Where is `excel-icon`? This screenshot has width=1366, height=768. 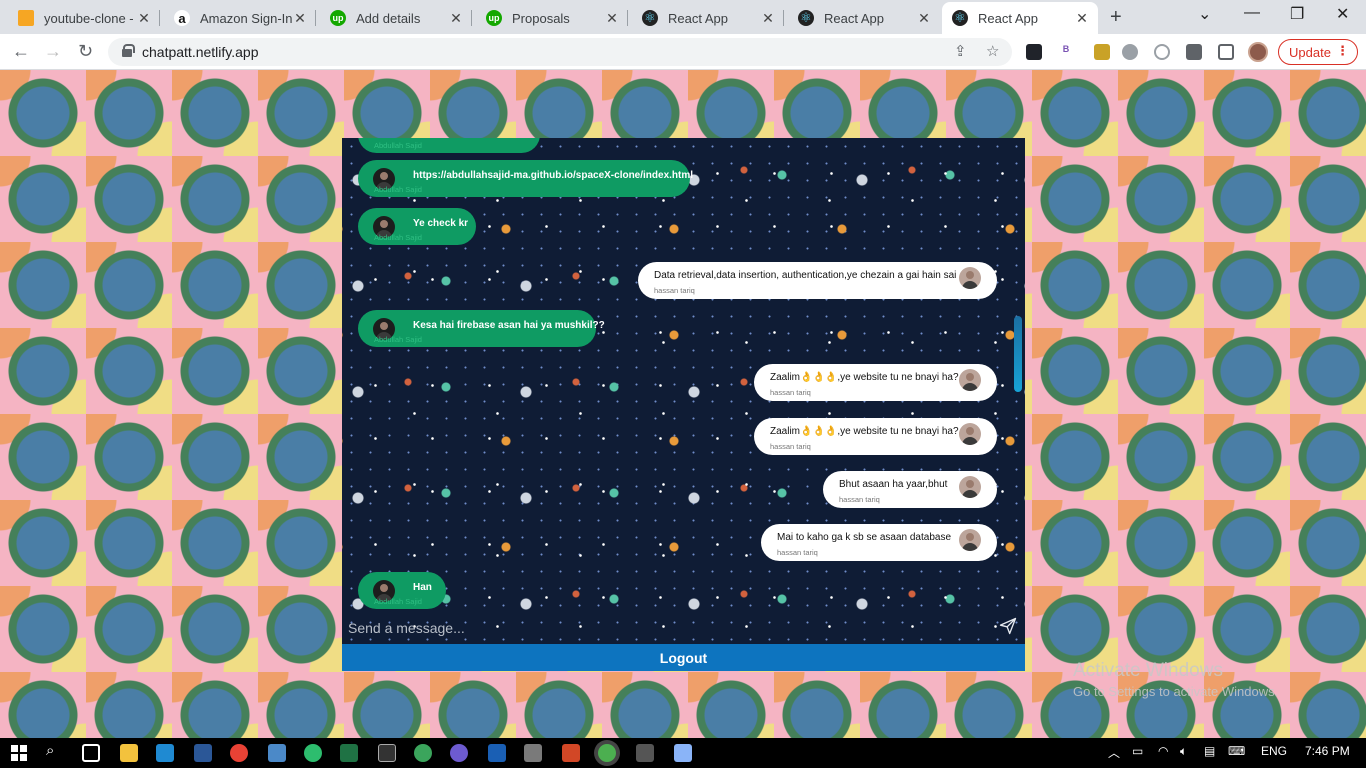 excel-icon is located at coordinates (349, 753).